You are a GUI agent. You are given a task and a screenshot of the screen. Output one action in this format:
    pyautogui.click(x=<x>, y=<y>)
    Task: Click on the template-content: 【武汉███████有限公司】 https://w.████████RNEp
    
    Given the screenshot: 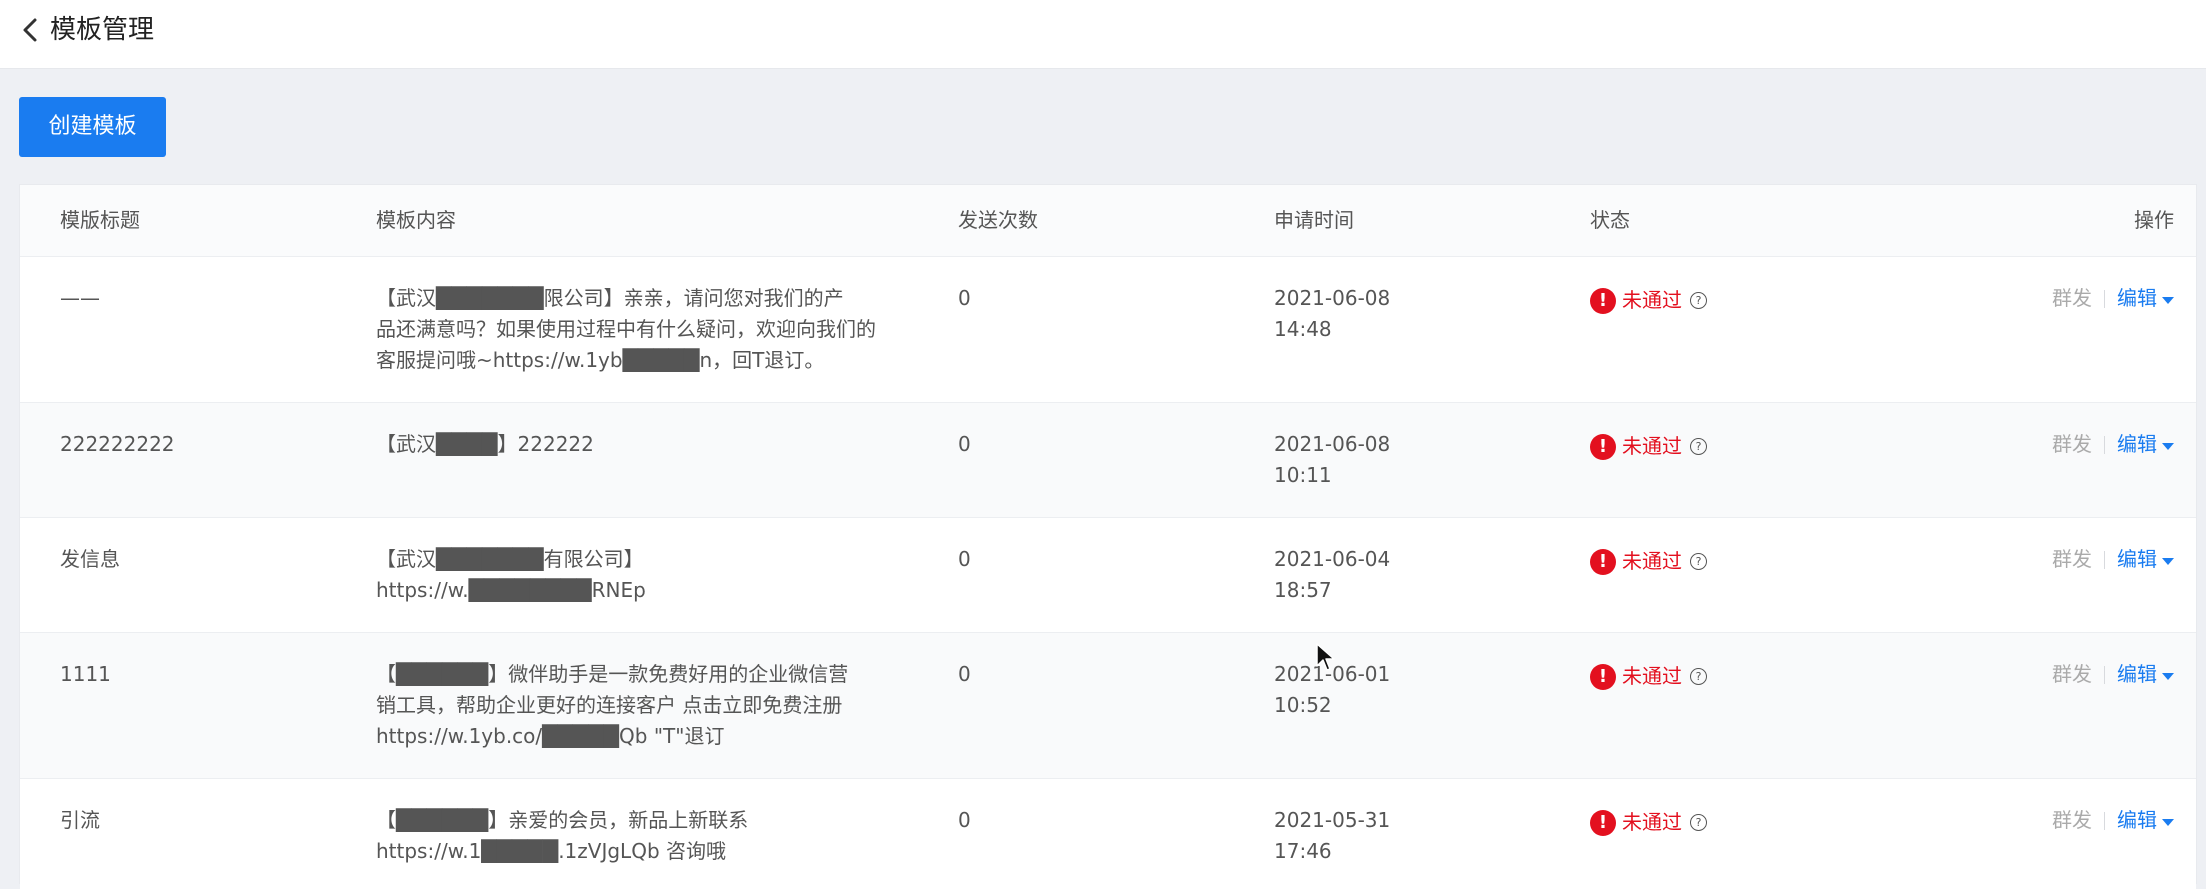 What is the action you would take?
    pyautogui.click(x=511, y=574)
    